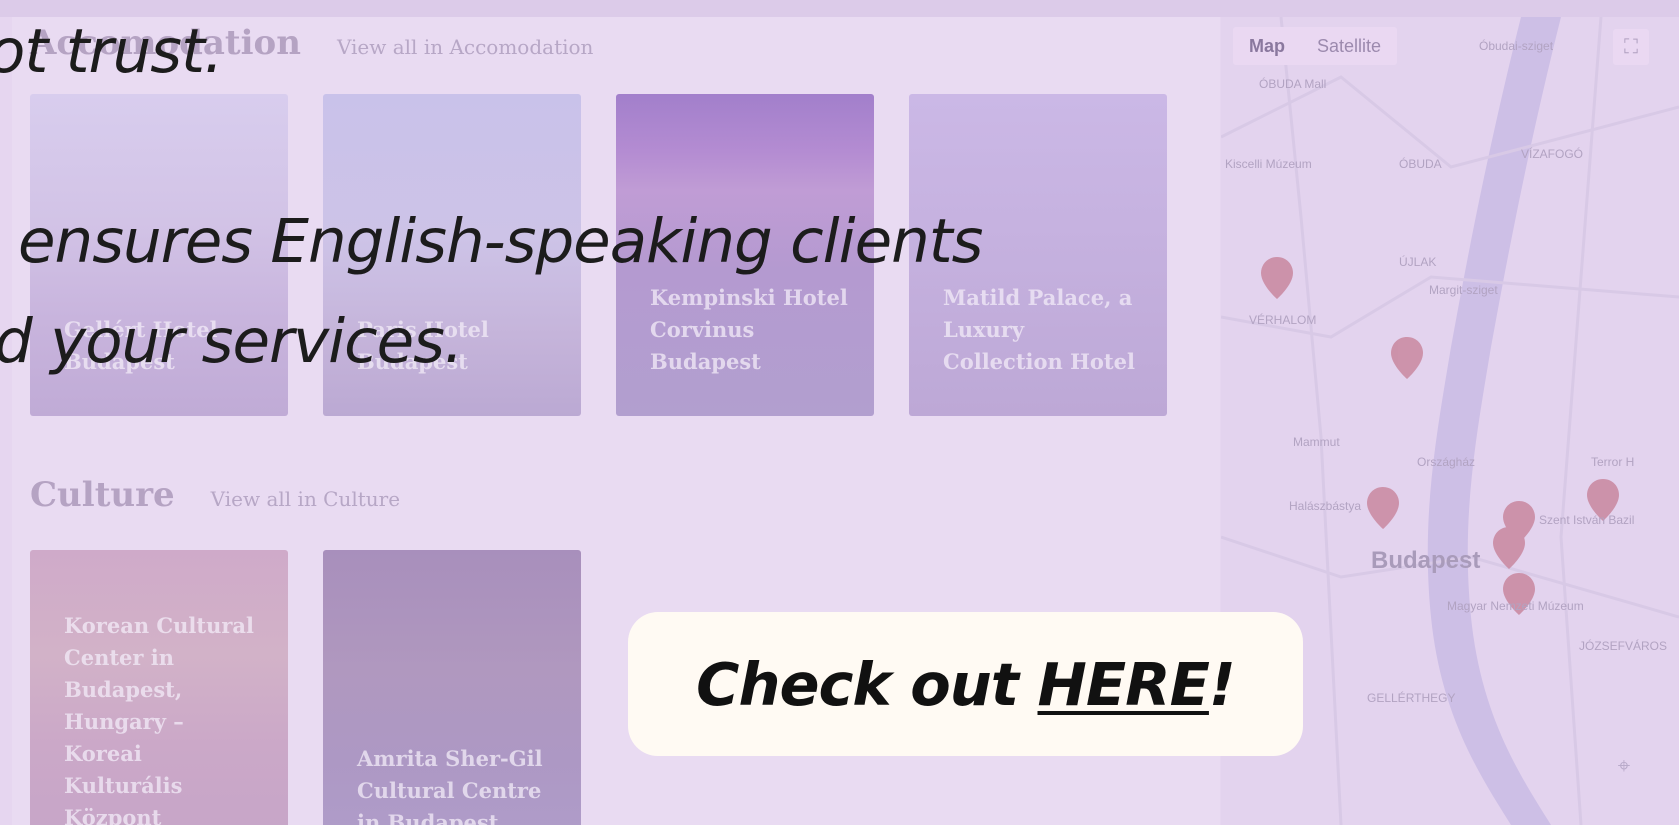 This screenshot has width=1679, height=825. What do you see at coordinates (1316, 442) in the screenshot?
I see `map-label: Mammut` at bounding box center [1316, 442].